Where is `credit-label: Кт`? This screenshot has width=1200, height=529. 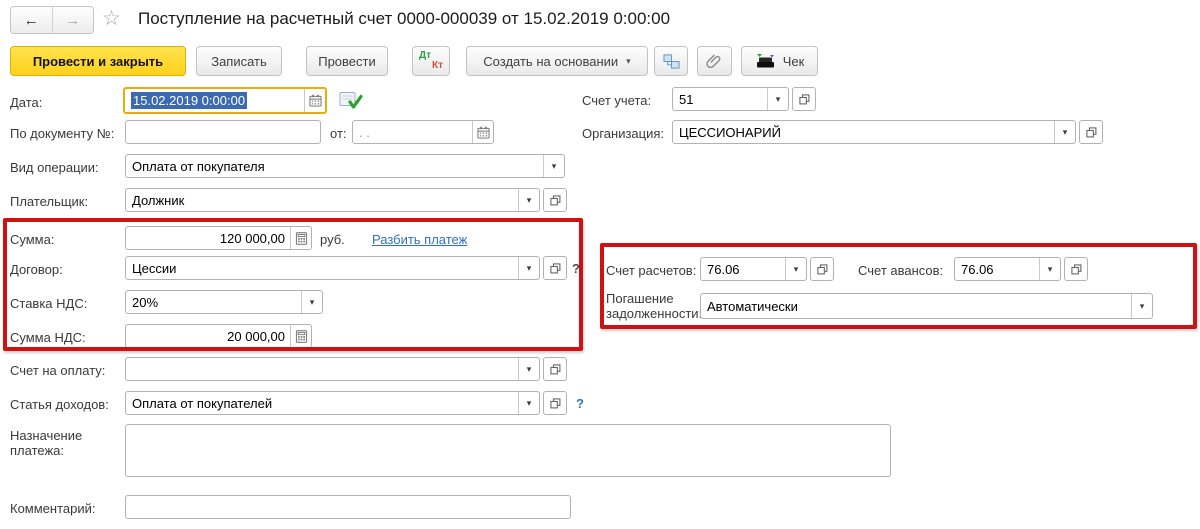
credit-label: Кт is located at coordinates (437, 65).